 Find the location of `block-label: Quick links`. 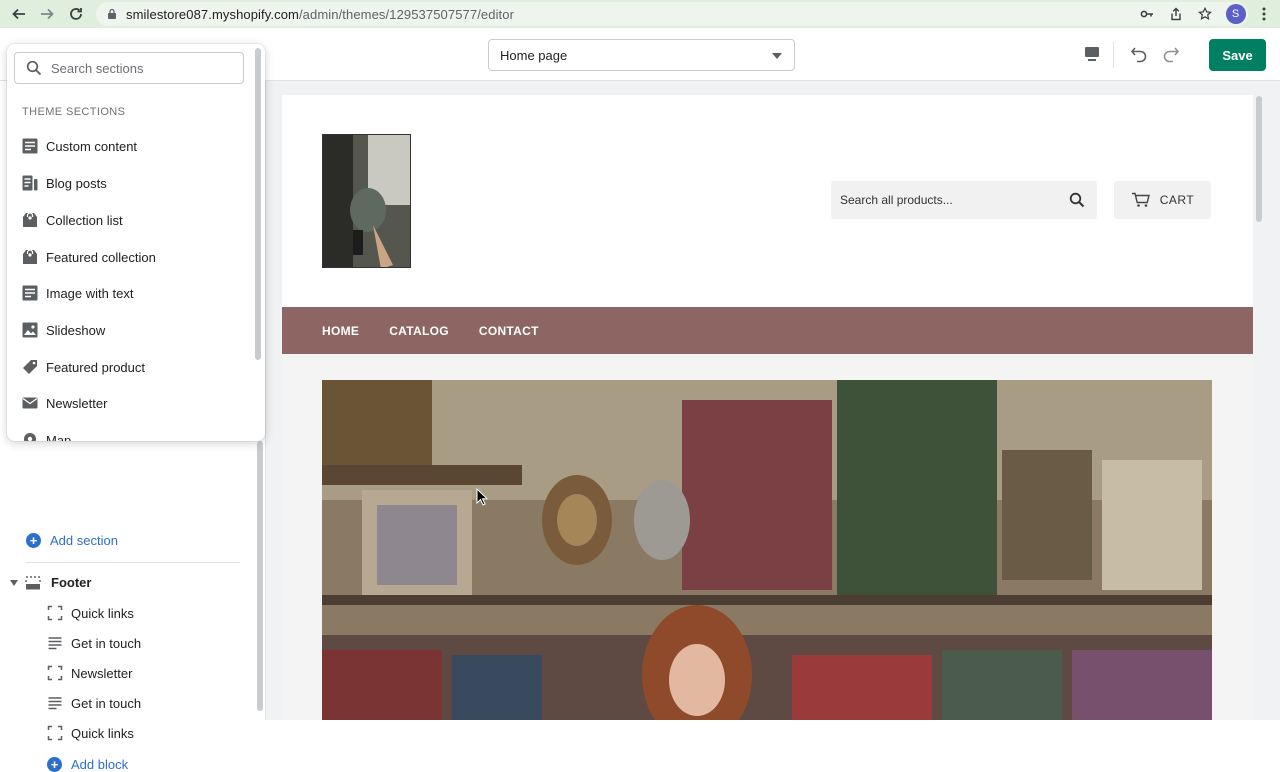

block-label: Quick links is located at coordinates (102, 733).